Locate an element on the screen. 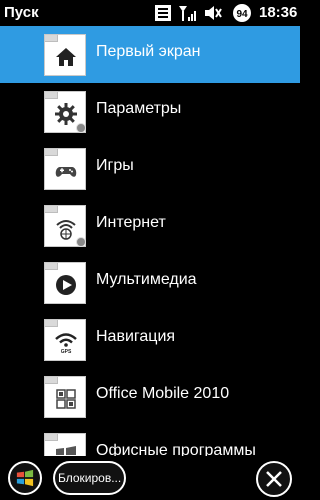 Image resolution: width=320 pixels, height=500 pixels. start-button is located at coordinates (25, 478).